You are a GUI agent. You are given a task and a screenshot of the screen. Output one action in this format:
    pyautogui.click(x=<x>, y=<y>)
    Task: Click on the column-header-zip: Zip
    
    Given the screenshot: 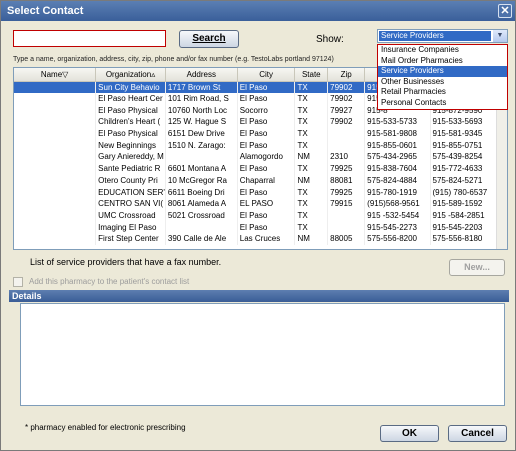 What is the action you would take?
    pyautogui.click(x=346, y=75)
    